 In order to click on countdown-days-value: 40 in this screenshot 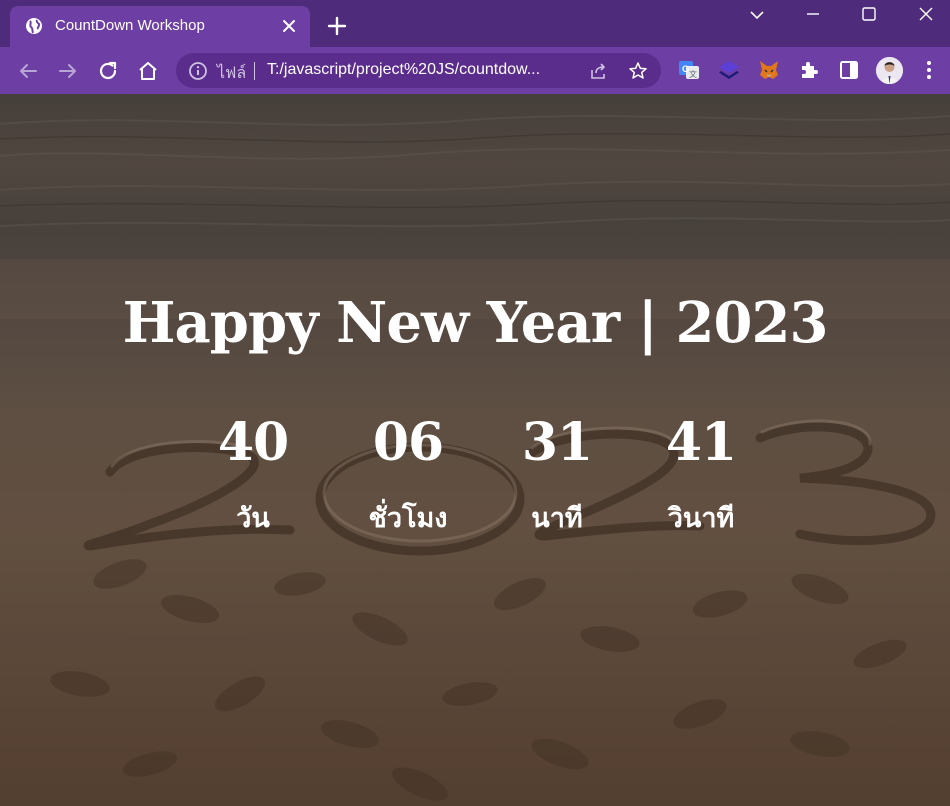, I will do `click(253, 442)`.